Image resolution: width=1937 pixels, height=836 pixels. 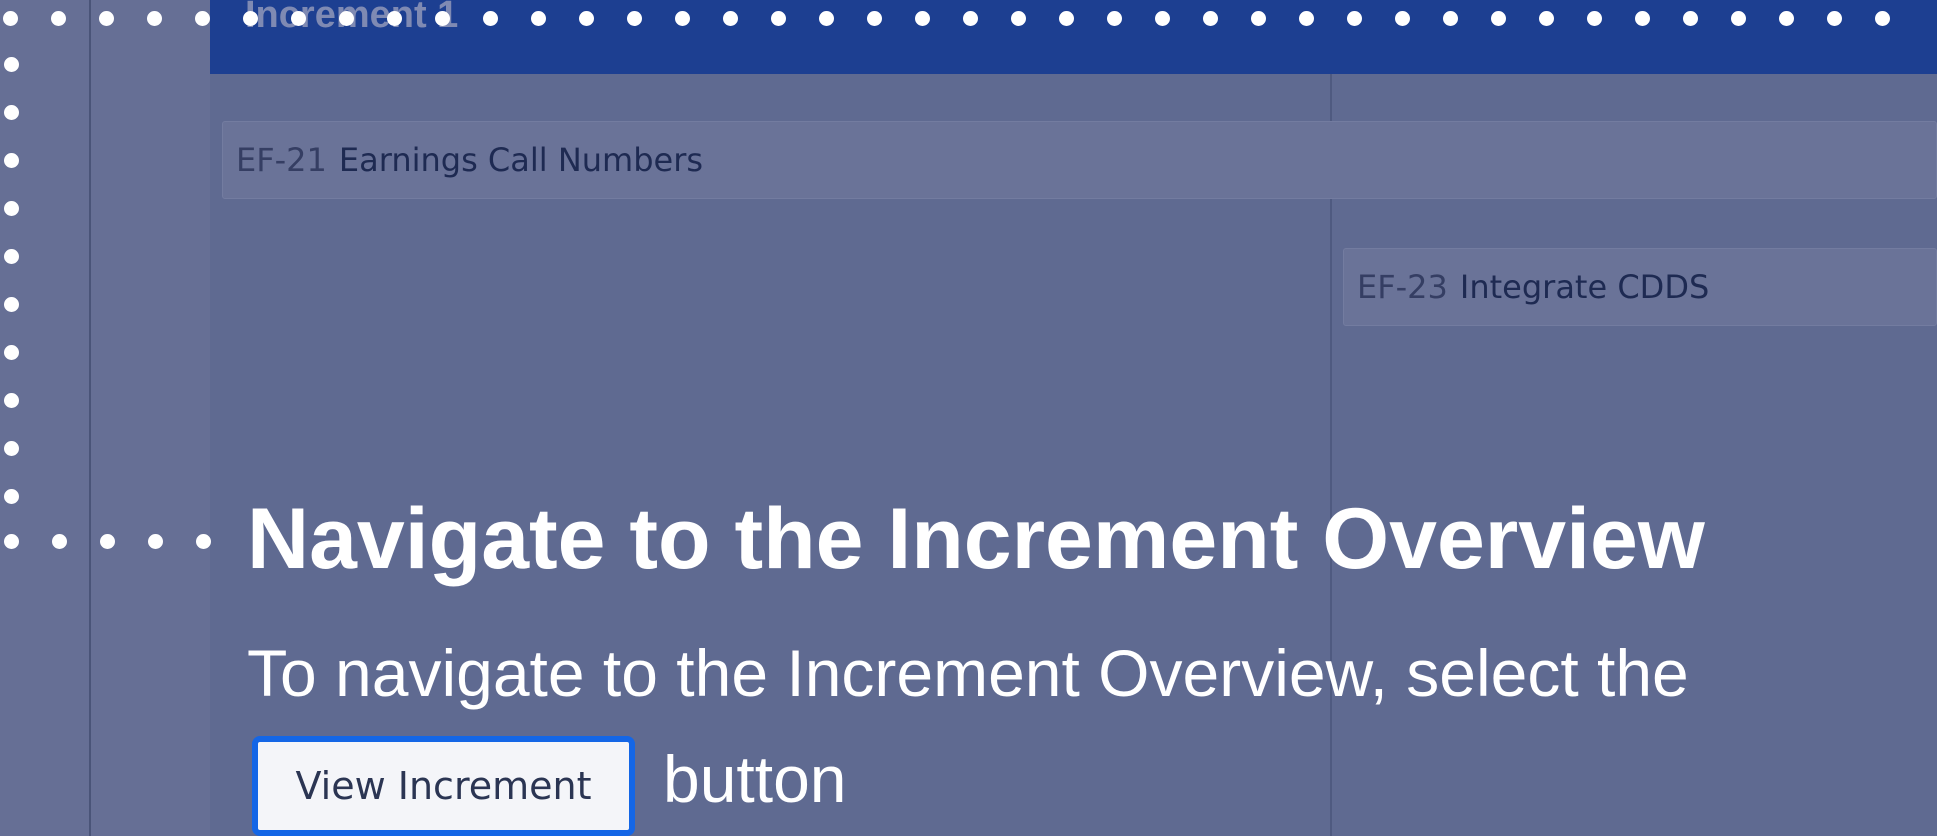 I want to click on rail-divider, so click(x=90, y=418).